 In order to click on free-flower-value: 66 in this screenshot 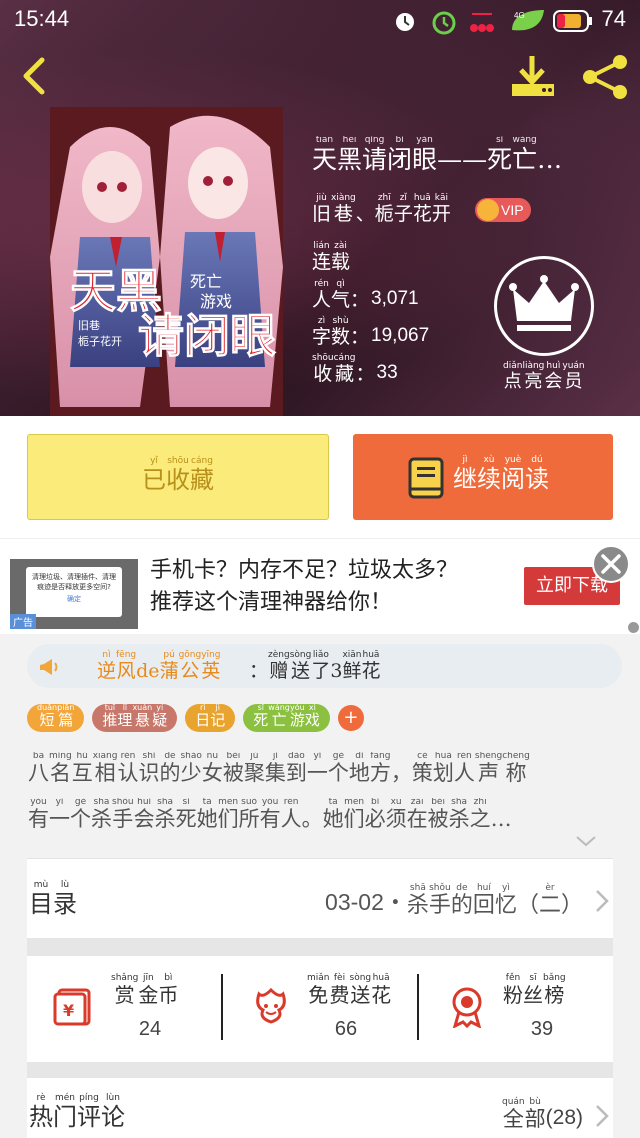, I will do `click(346, 1029)`.